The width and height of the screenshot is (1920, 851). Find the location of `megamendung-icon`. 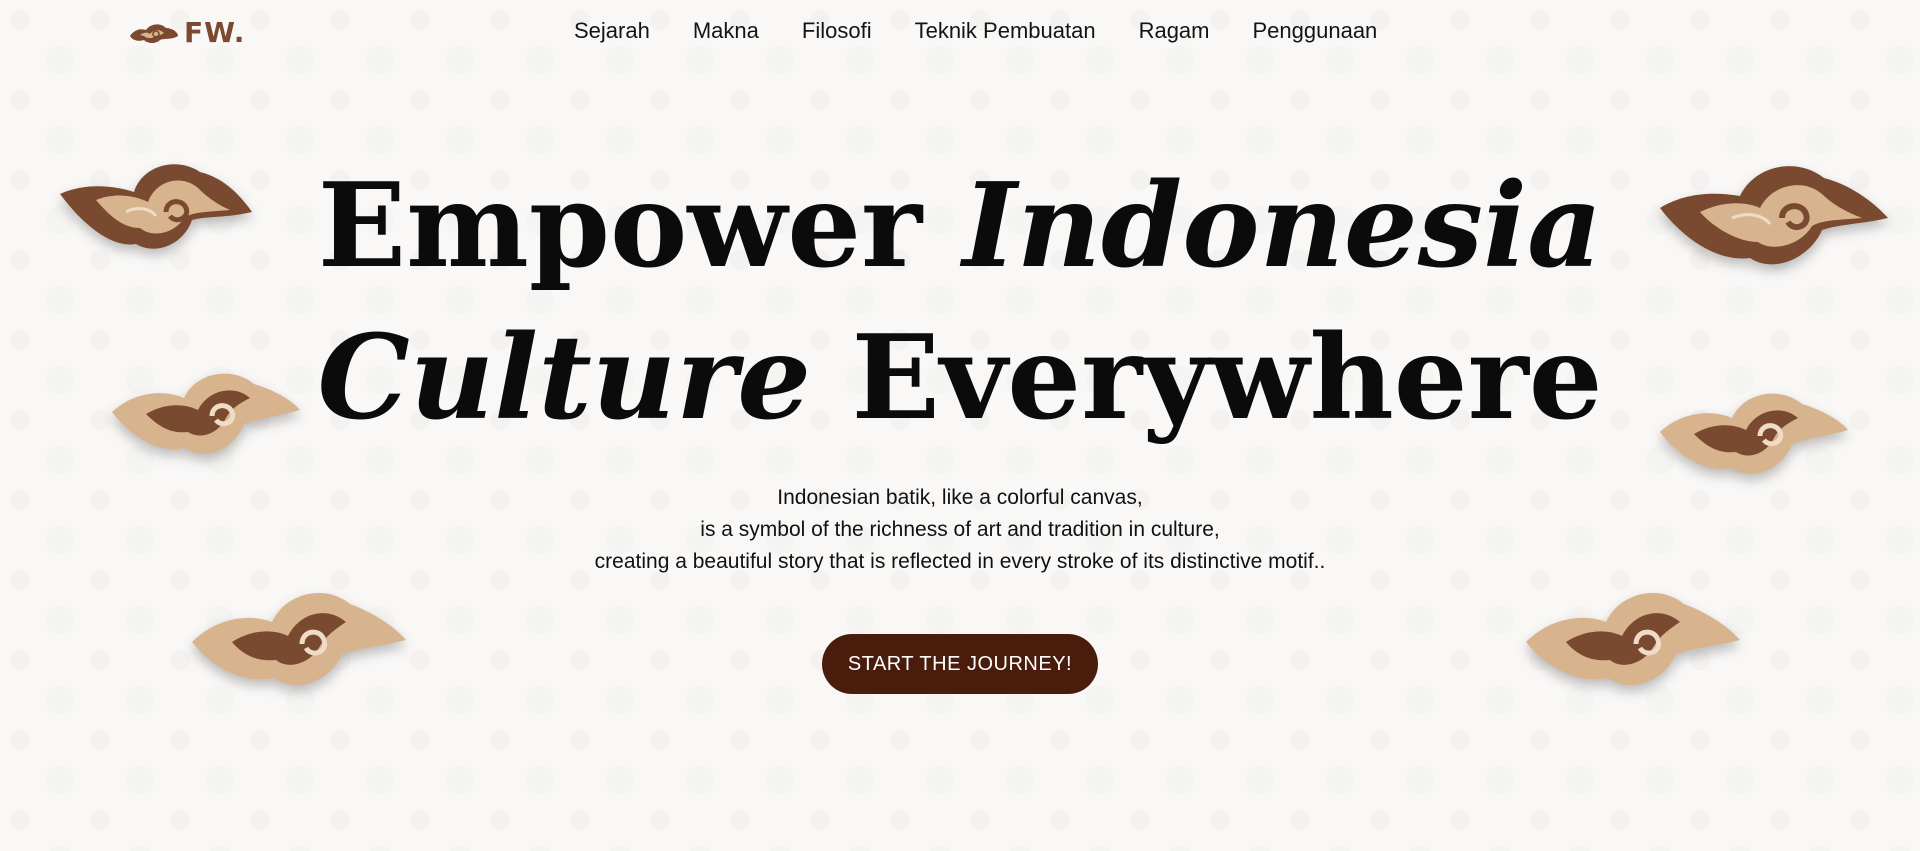

megamendung-icon is located at coordinates (154, 33).